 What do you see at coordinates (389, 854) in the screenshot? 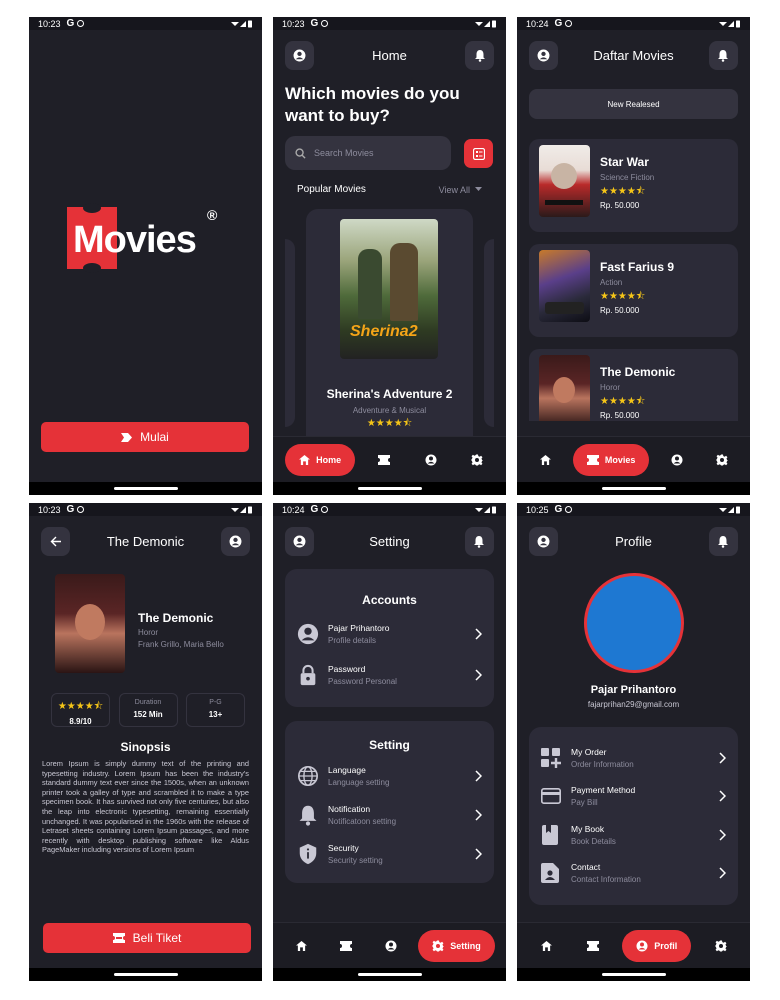
I see `setting-item-security: Security Security setting` at bounding box center [389, 854].